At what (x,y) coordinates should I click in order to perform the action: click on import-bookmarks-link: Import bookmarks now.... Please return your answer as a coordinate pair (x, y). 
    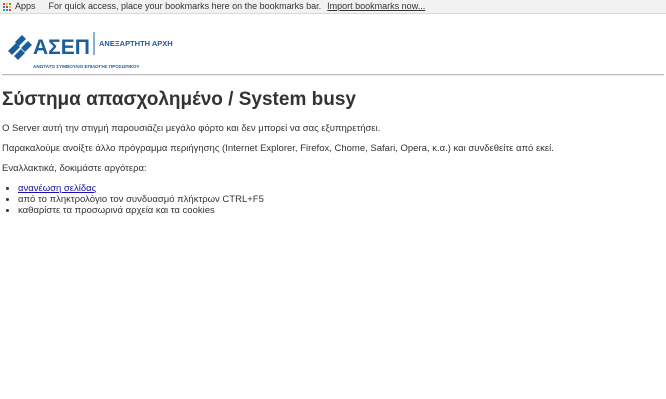
    Looking at the image, I should click on (376, 6).